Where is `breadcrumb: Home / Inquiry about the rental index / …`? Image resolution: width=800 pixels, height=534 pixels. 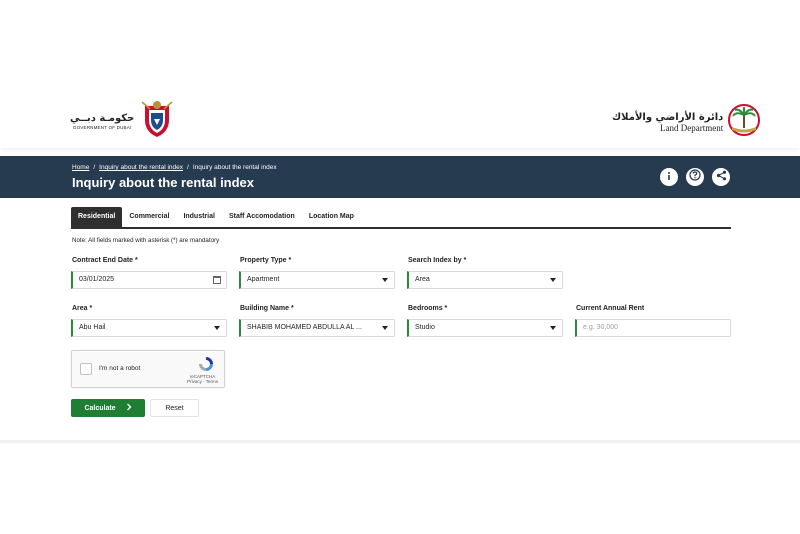 breadcrumb: Home / Inquiry about the rental index / … is located at coordinates (174, 167).